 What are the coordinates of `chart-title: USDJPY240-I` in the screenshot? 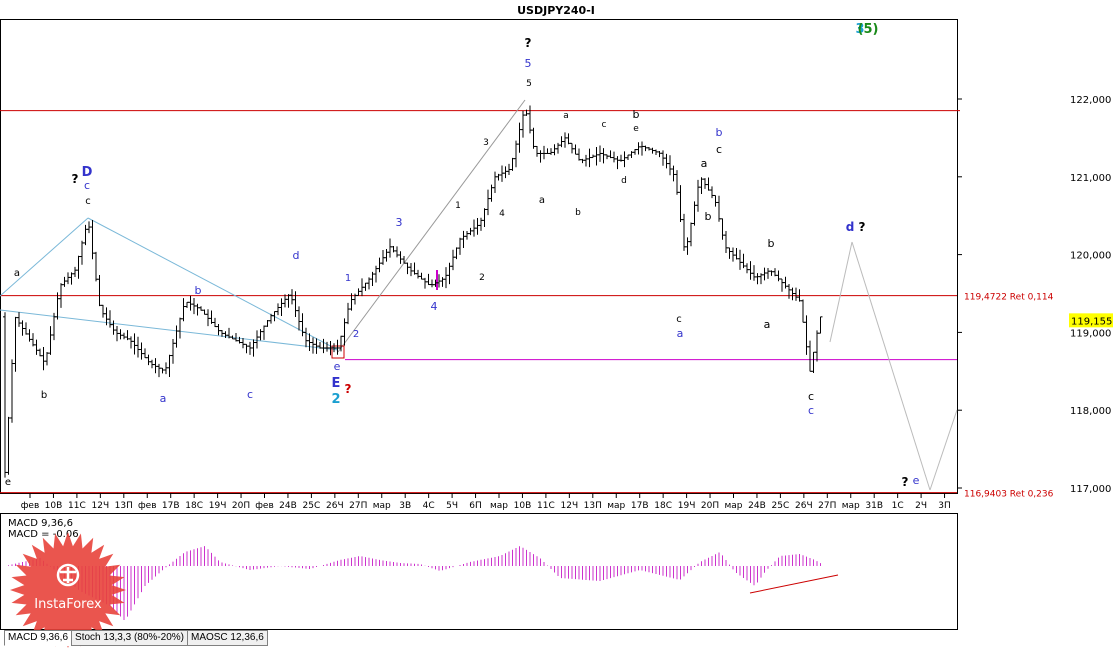 It's located at (556, 10).